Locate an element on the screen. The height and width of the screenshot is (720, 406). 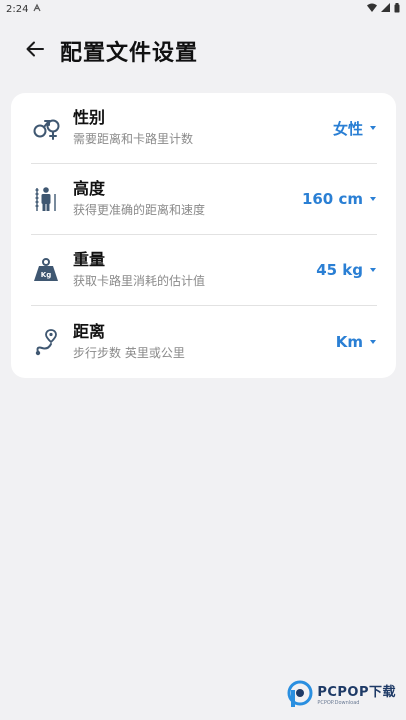
watermark: PCPOP下载 PCPOP.Download is located at coordinates (341, 696).